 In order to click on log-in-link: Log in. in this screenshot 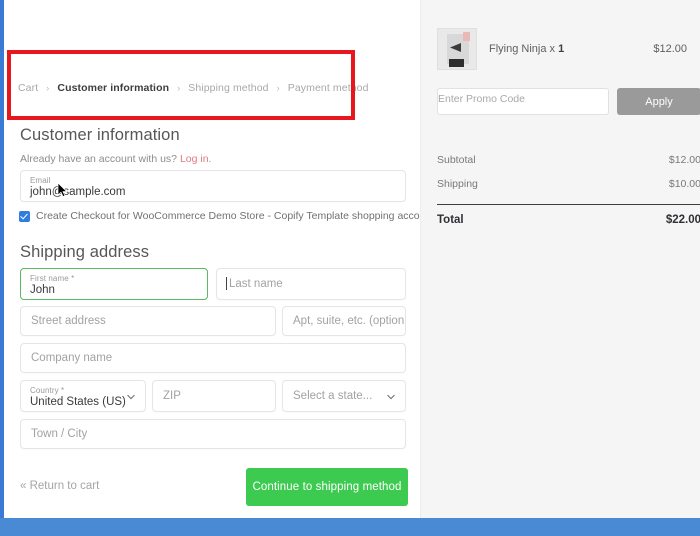, I will do `click(196, 159)`.